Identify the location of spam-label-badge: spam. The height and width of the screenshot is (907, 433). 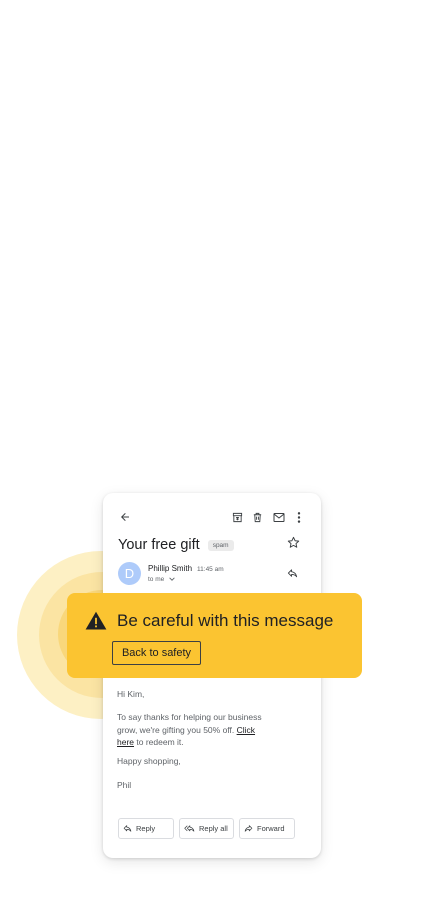
(220, 545).